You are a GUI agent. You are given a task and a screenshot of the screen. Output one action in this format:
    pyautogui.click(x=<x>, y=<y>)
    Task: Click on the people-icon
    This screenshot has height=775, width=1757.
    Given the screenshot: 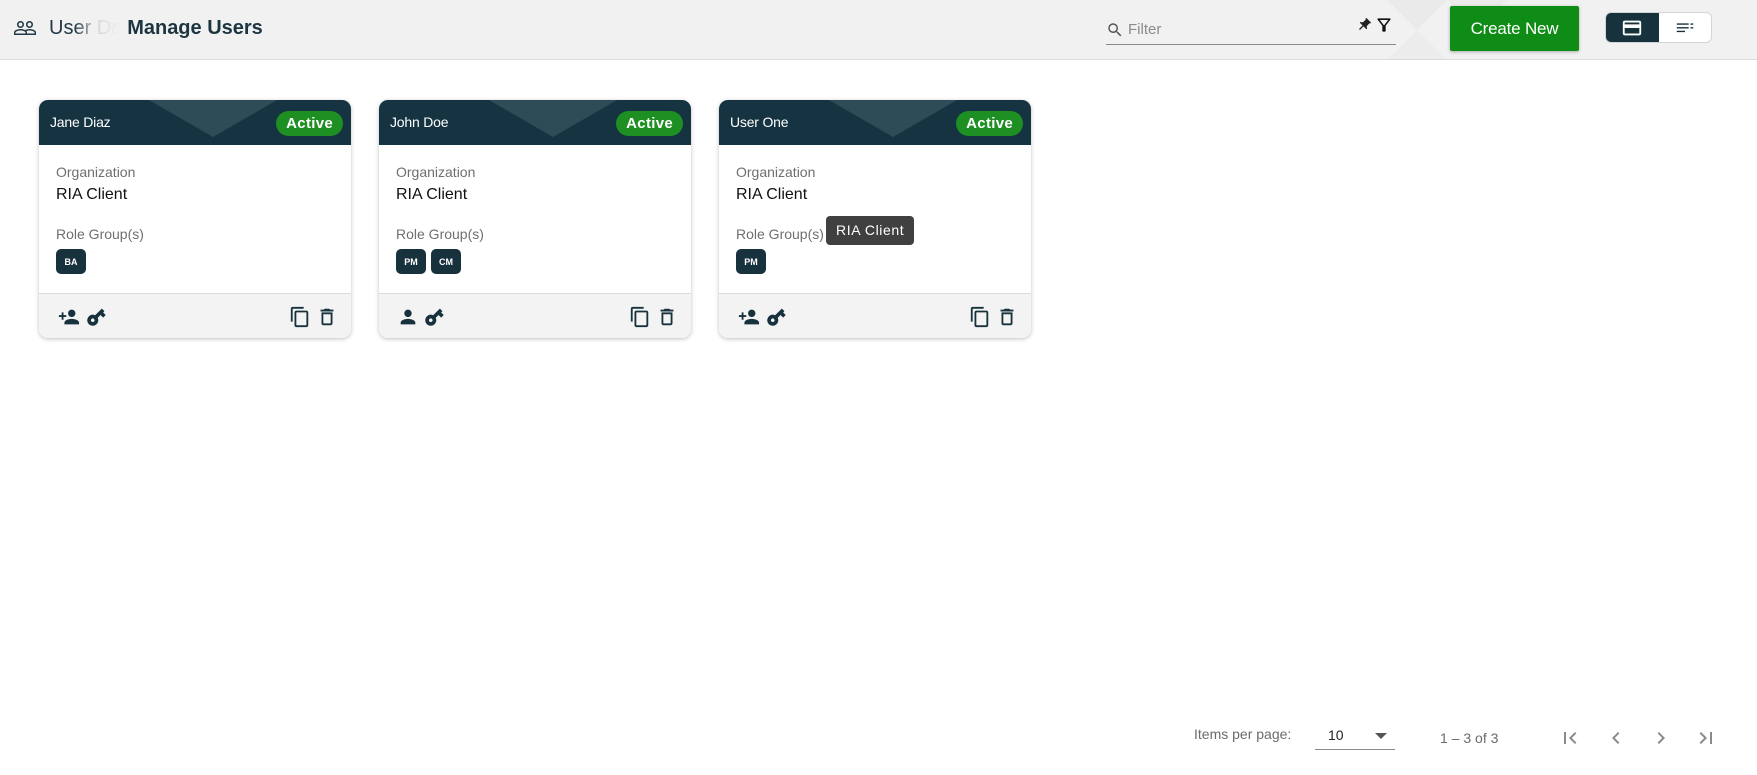 What is the action you would take?
    pyautogui.click(x=26, y=28)
    